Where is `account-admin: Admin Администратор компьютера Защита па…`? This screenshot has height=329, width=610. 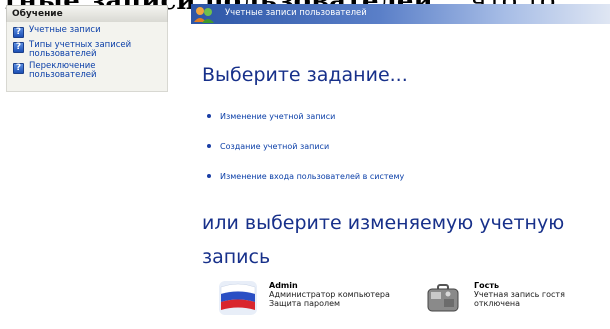
account-admin: Admin Администратор компьютера Защита па… is located at coordinates (304, 298).